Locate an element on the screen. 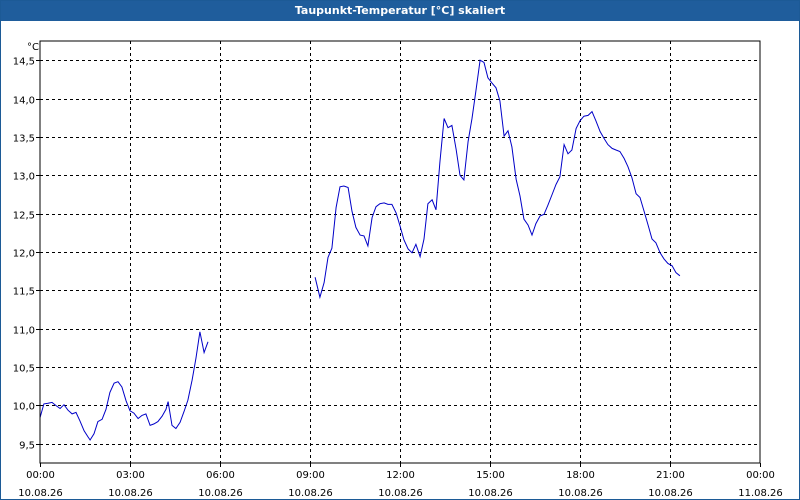 The image size is (800, 500). y-tick-label: 11,0 is located at coordinates (24, 331).